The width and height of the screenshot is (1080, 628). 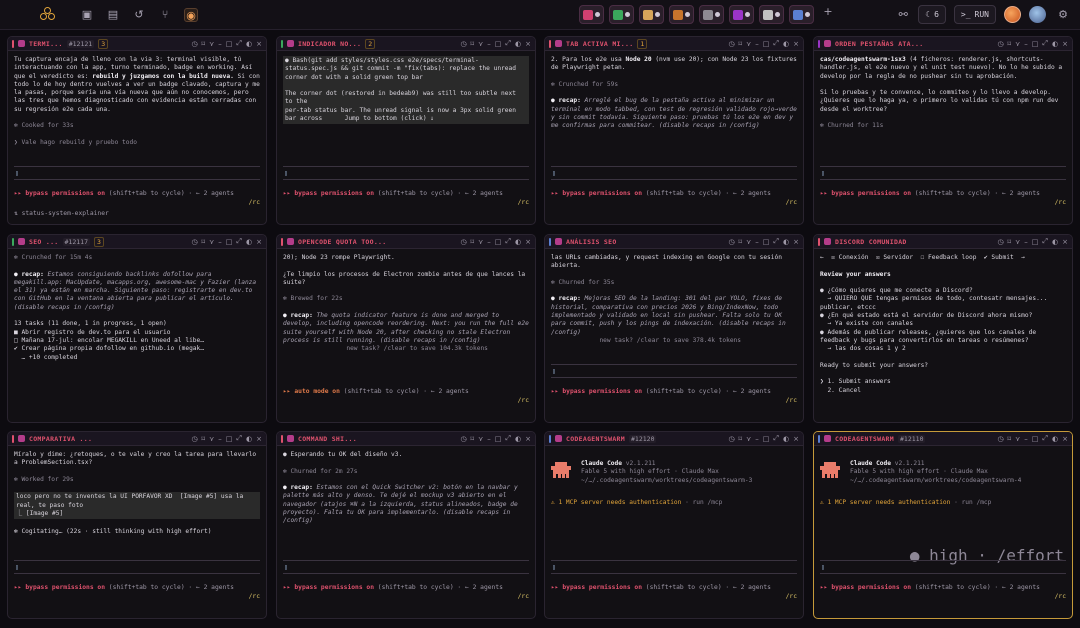 I want to click on run-button: >_ RUN, so click(x=974, y=14).